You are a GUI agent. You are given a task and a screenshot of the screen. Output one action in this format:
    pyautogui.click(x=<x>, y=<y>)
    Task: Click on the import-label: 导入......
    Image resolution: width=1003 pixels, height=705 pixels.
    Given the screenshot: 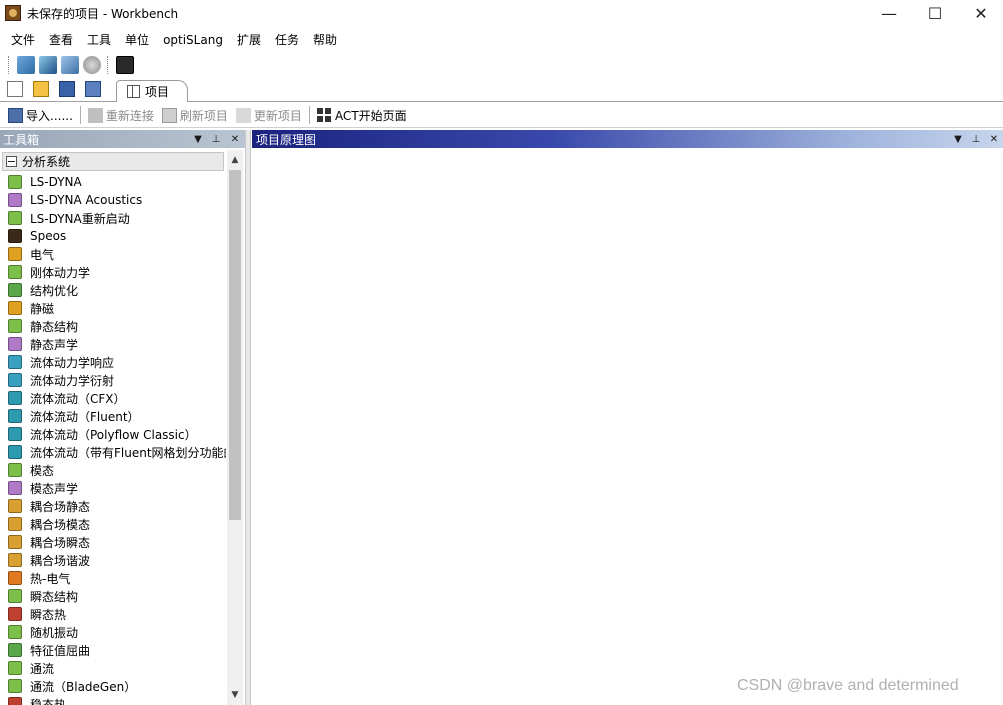 What is the action you would take?
    pyautogui.click(x=49, y=115)
    